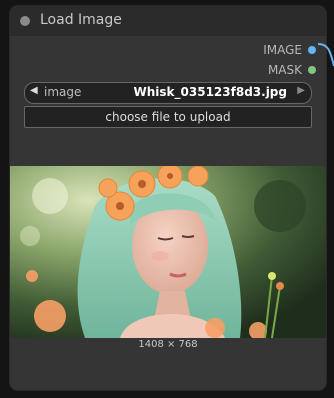  I want to click on image-combo-widget: ◀ image Whisk_035123f8d3.jpg ▶, so click(168, 93).